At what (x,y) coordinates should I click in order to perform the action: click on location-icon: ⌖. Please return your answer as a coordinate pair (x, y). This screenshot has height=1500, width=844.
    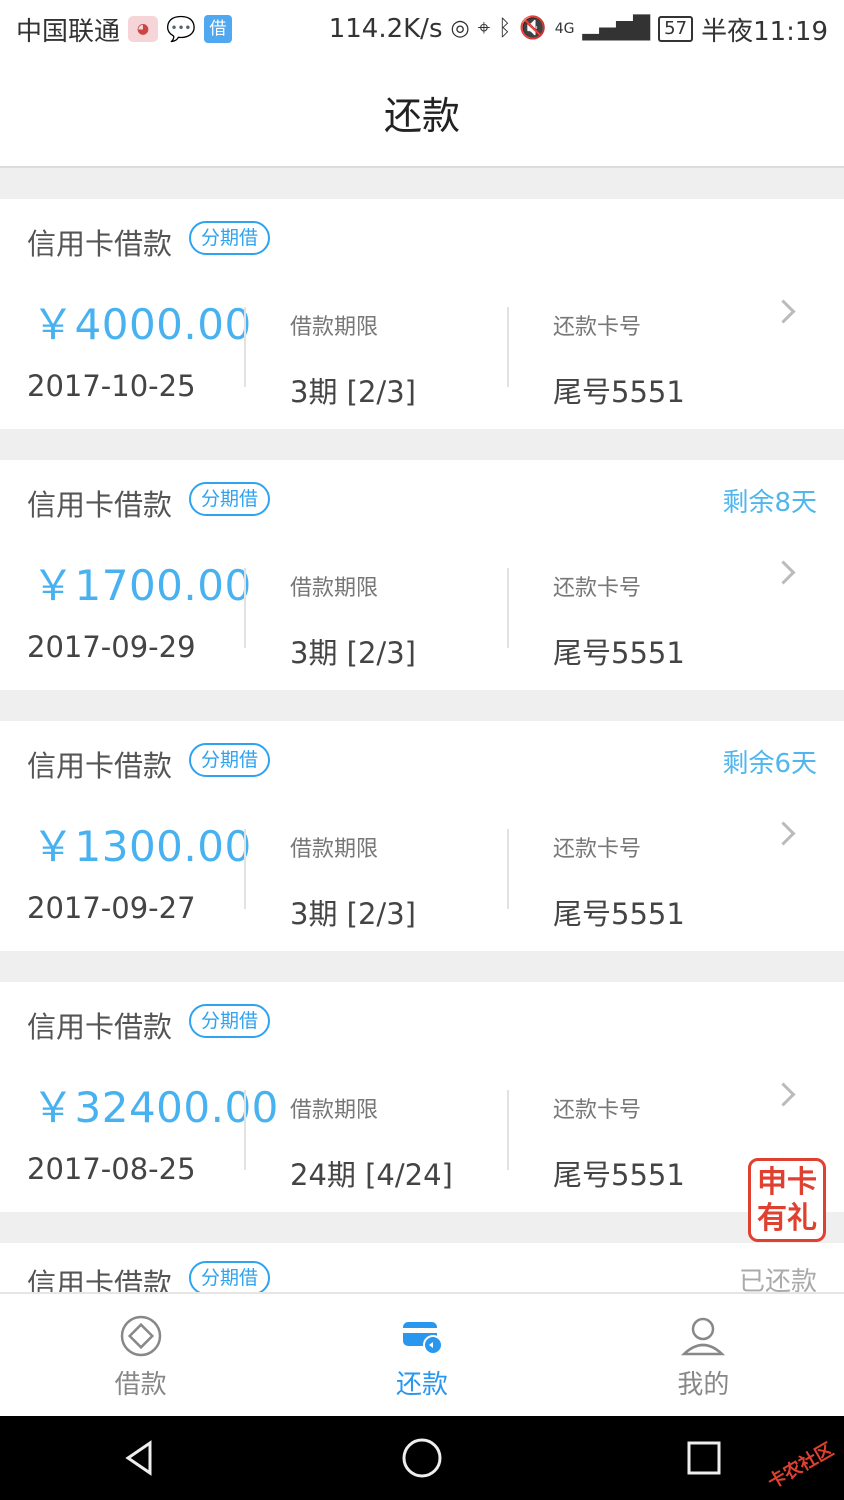
    Looking at the image, I should click on (484, 28).